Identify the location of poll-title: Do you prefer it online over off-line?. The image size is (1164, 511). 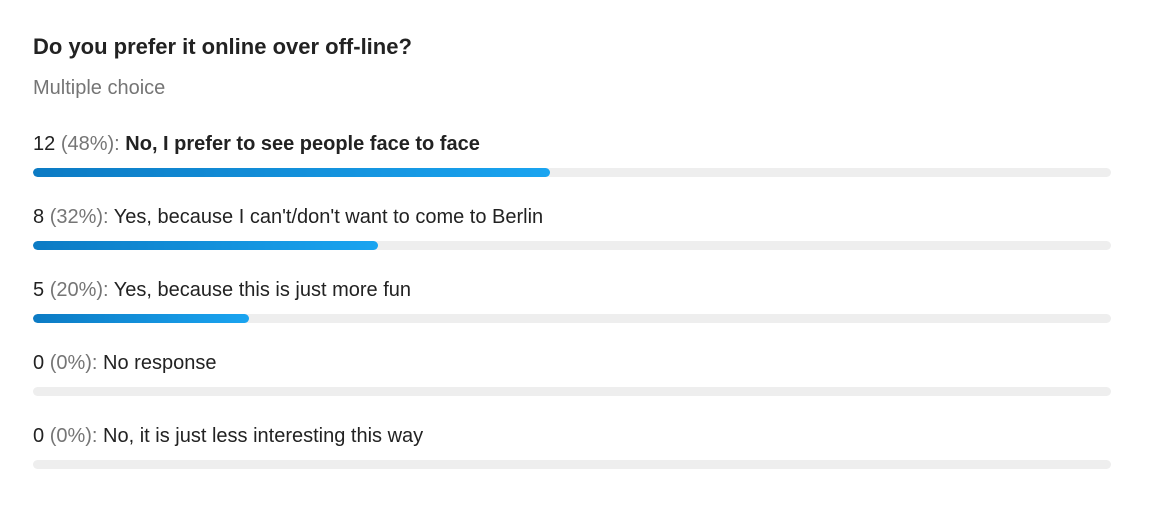
(222, 46).